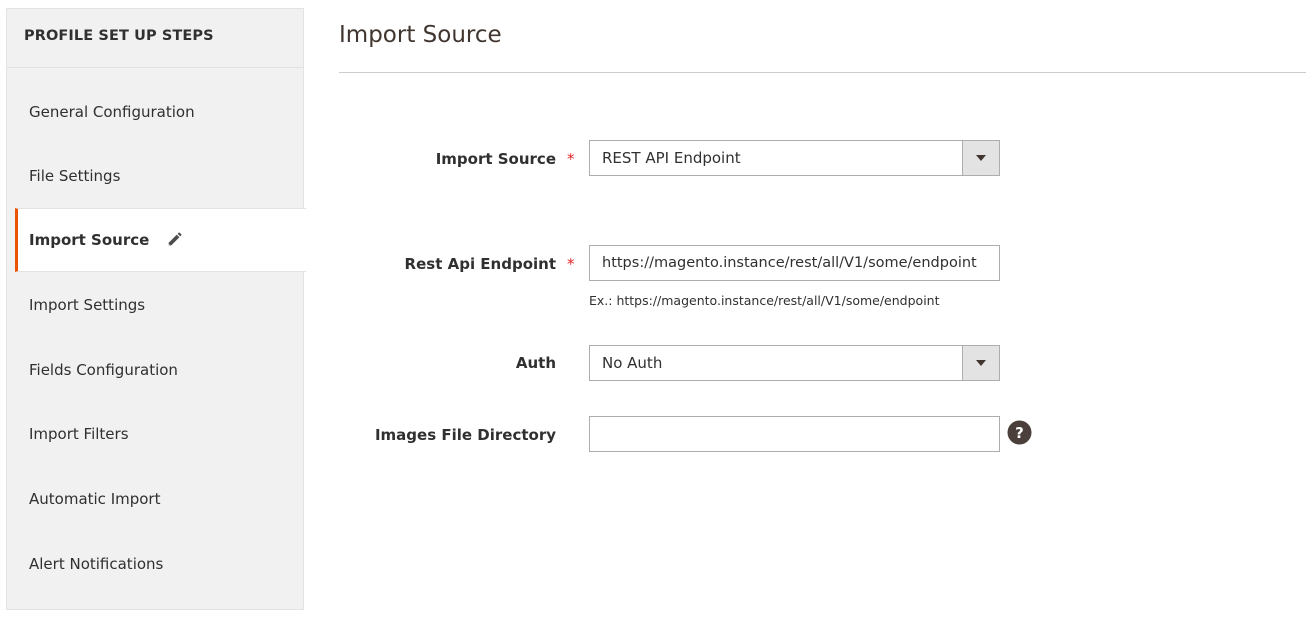 The image size is (1309, 618). Describe the element at coordinates (160, 240) in the screenshot. I see `sidebar-item-import-source: Import Source` at that location.